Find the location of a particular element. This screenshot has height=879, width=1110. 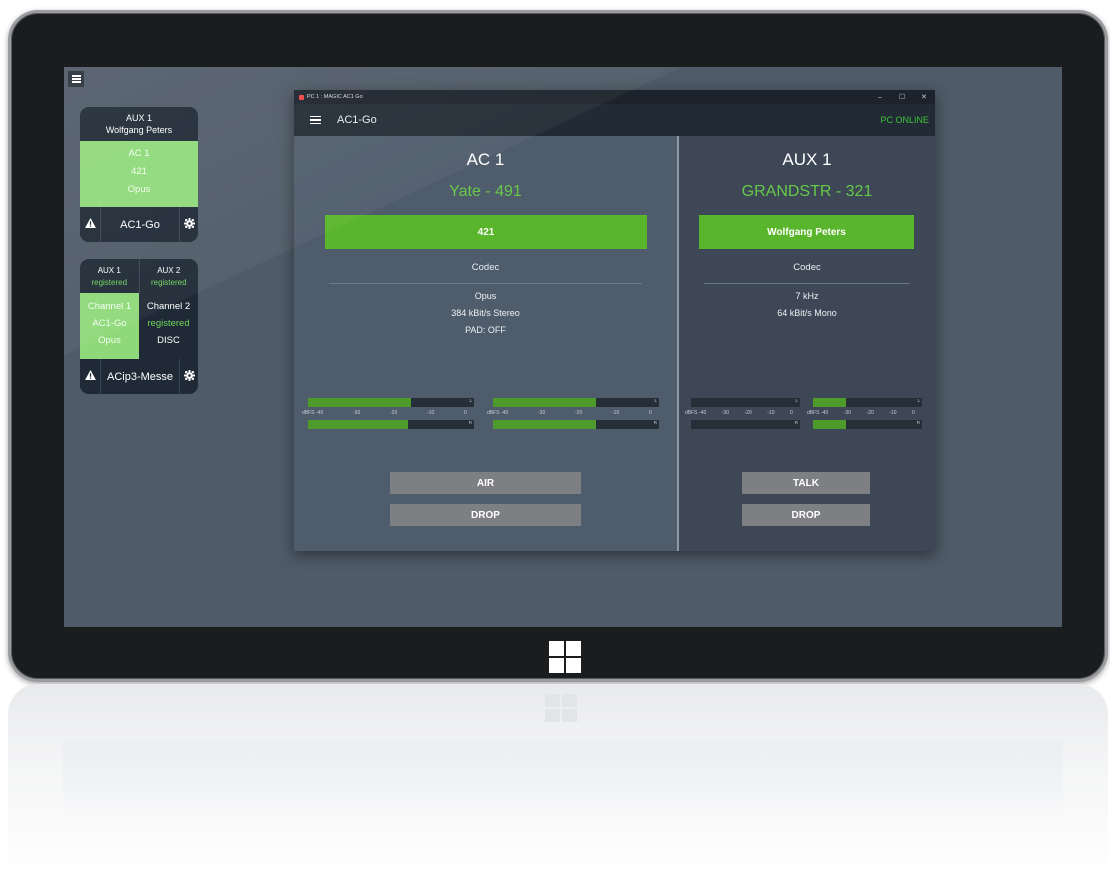

card-channel-block: AC 1 421 Opus is located at coordinates (139, 174).